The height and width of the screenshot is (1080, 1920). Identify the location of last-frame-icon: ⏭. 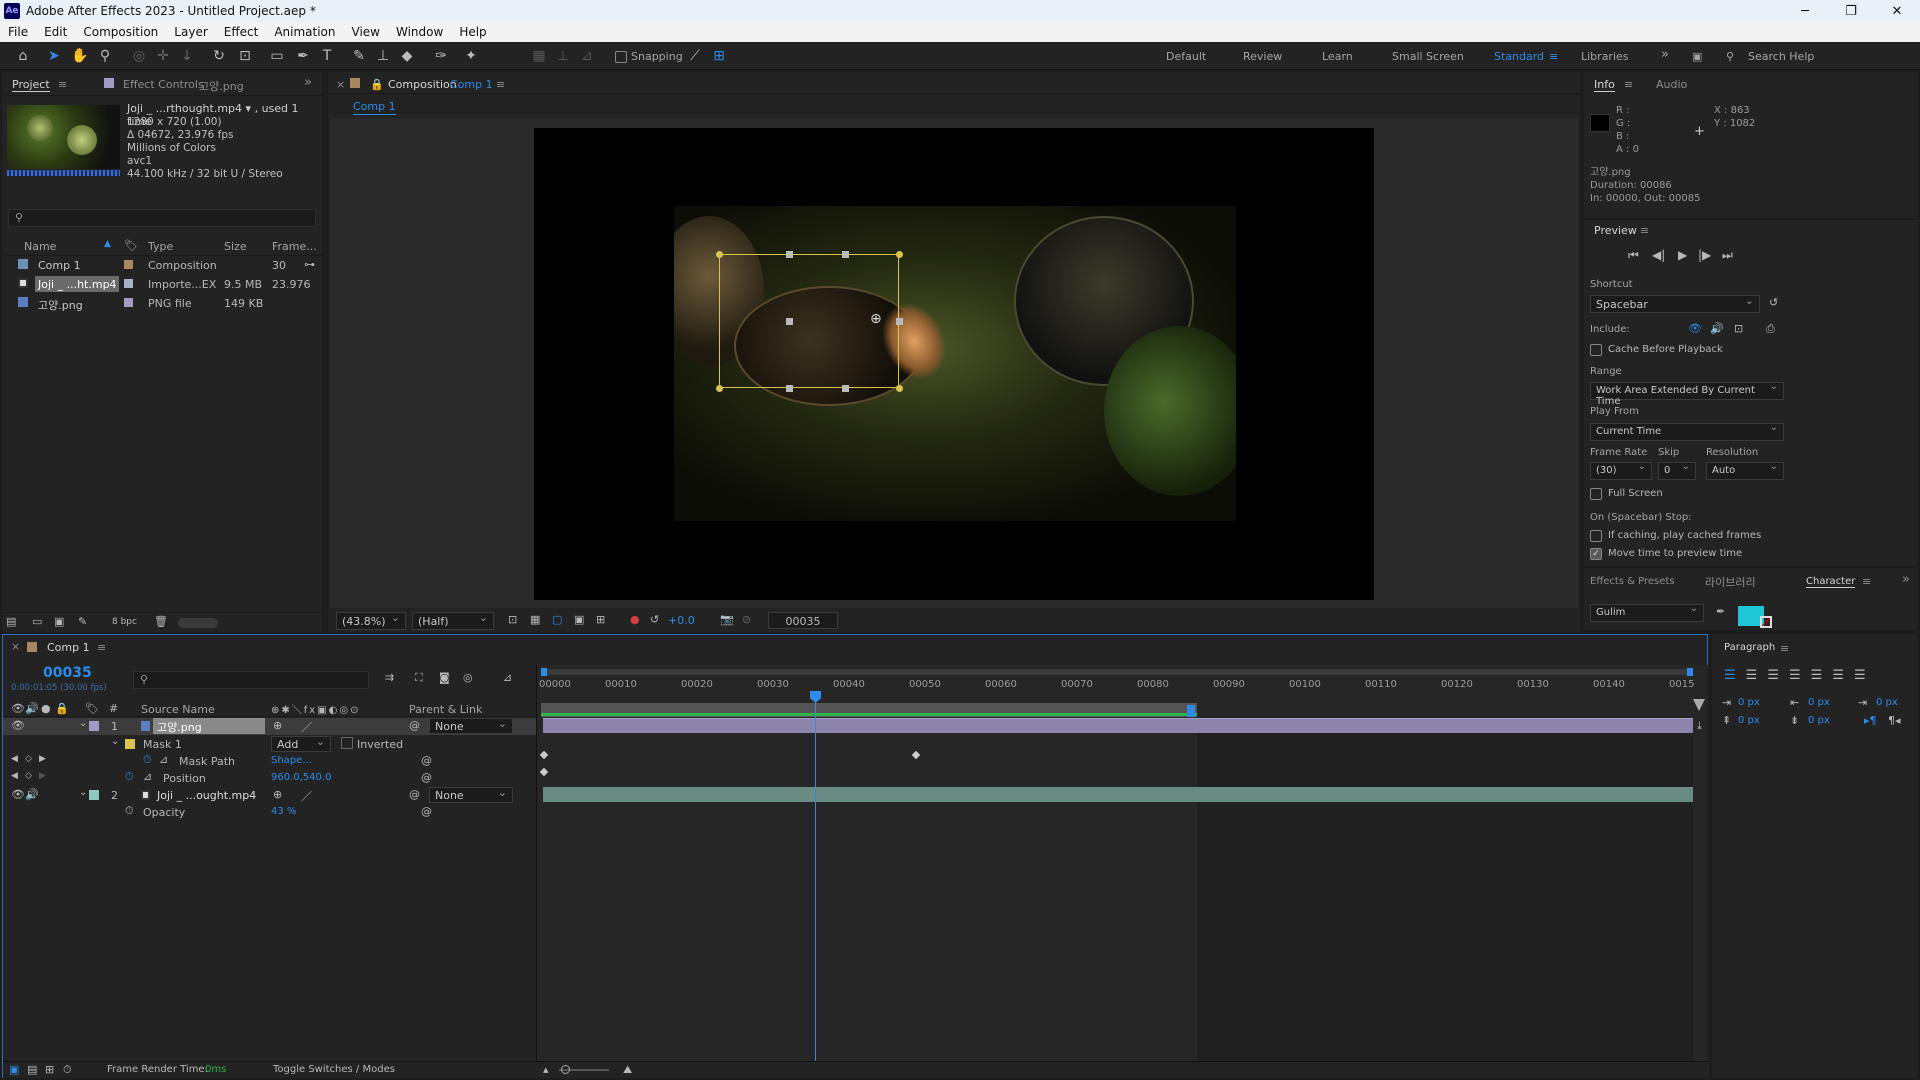
(1727, 255).